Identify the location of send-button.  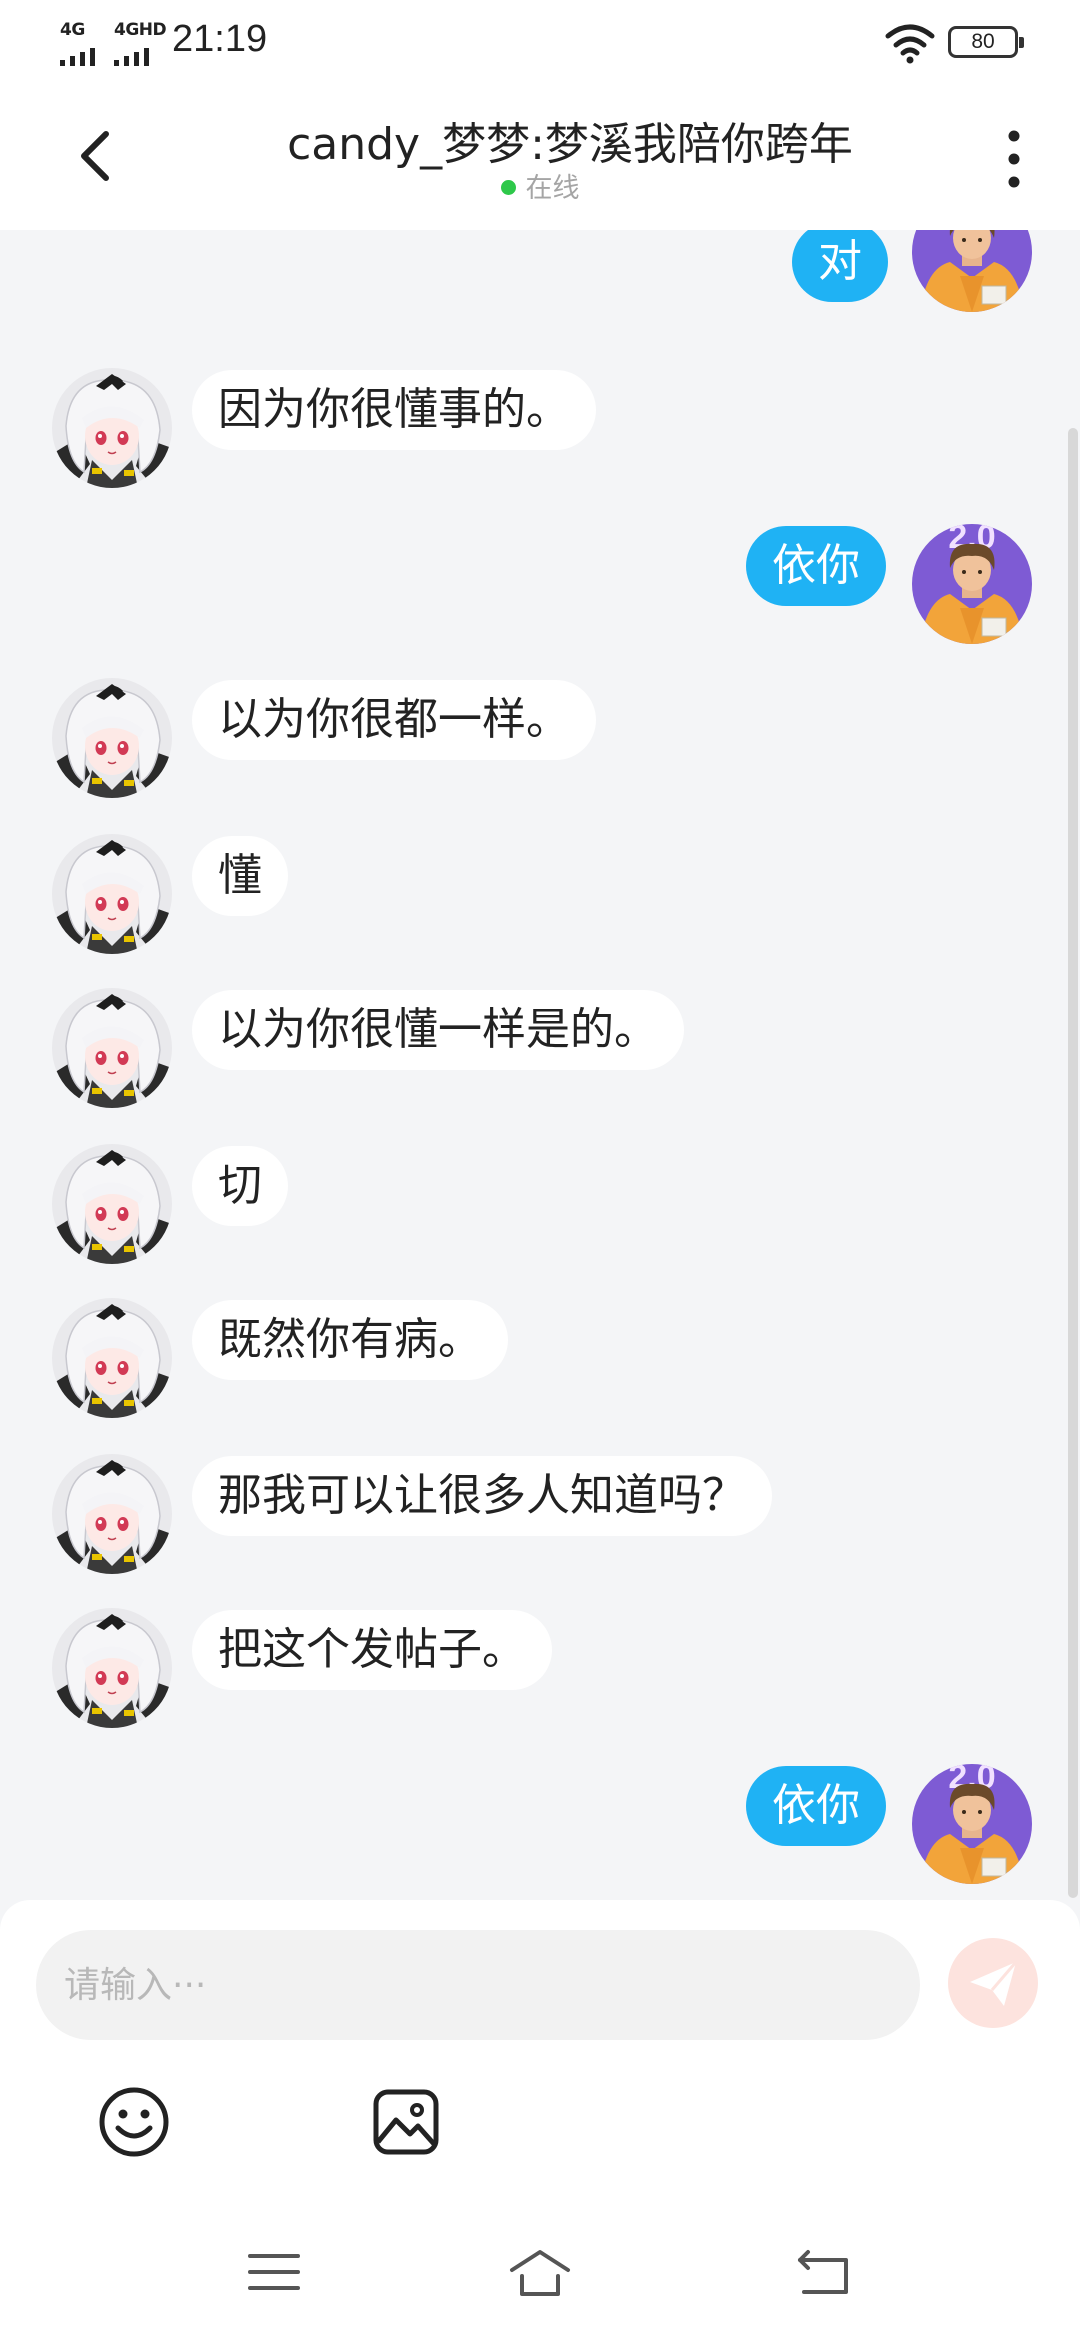
(993, 1983).